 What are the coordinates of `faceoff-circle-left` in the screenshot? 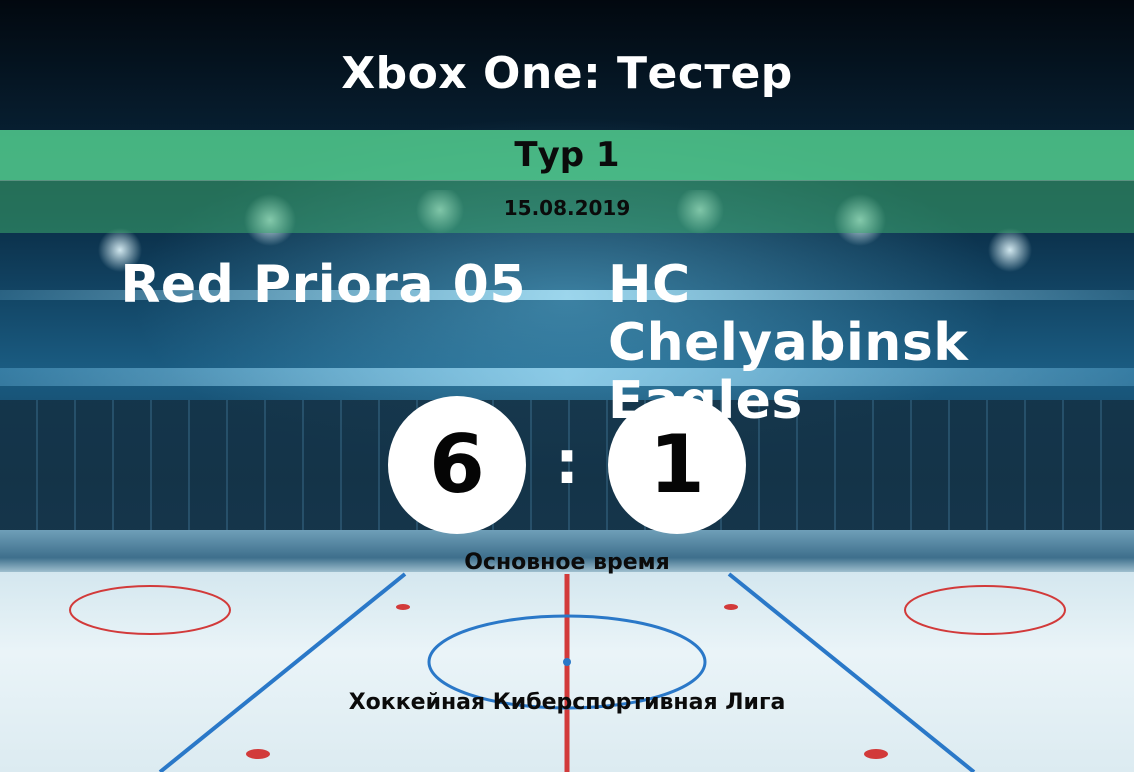 It's located at (150, 610).